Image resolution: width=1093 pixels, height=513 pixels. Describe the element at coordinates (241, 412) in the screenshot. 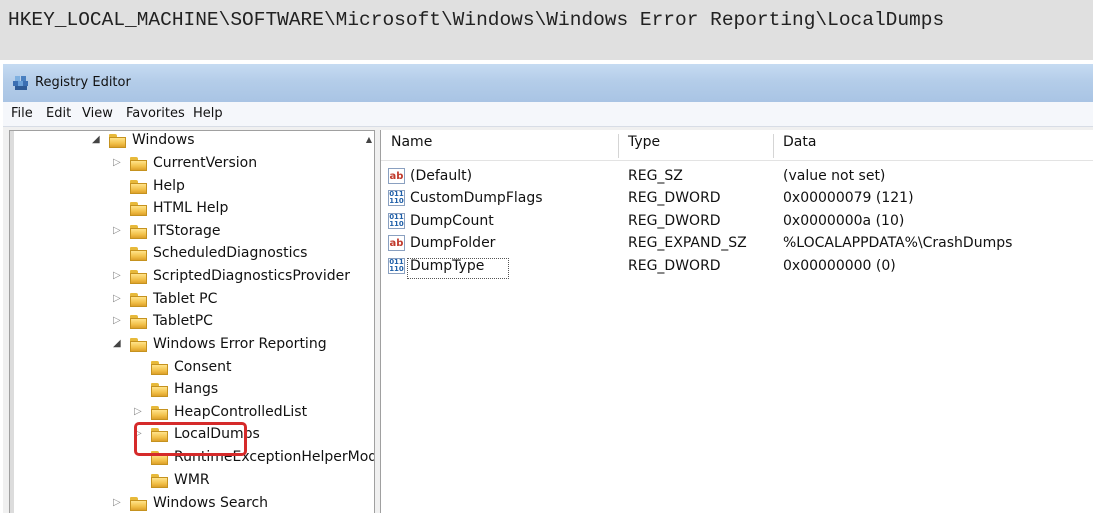

I see `tree-item-label: HeapControlledList` at that location.